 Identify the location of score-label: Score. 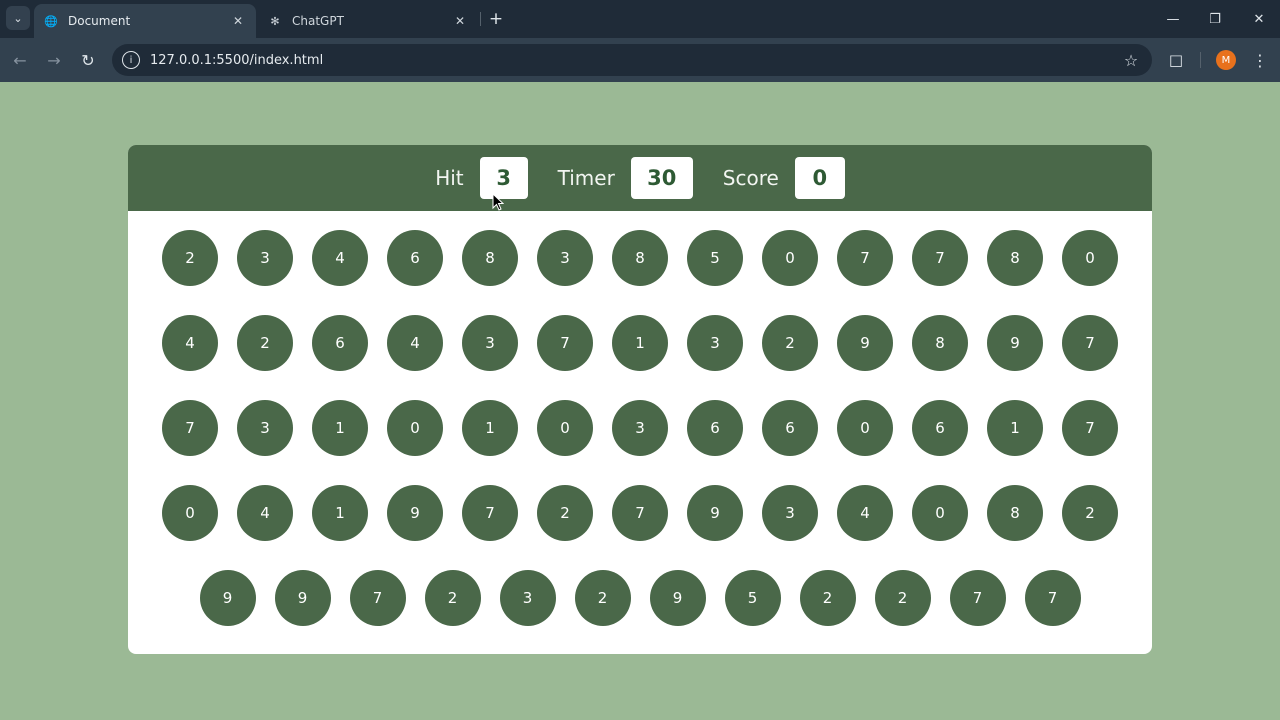
(750, 178).